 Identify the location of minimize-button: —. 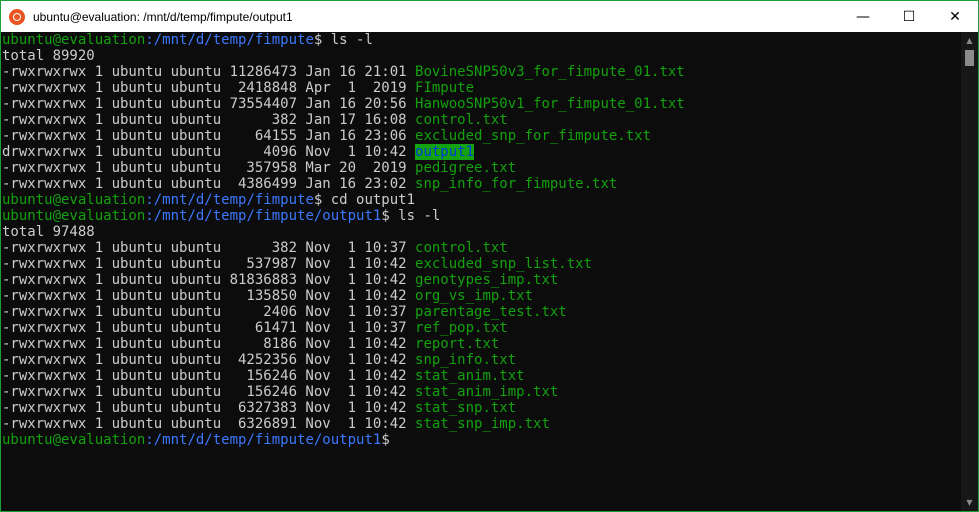
(863, 16).